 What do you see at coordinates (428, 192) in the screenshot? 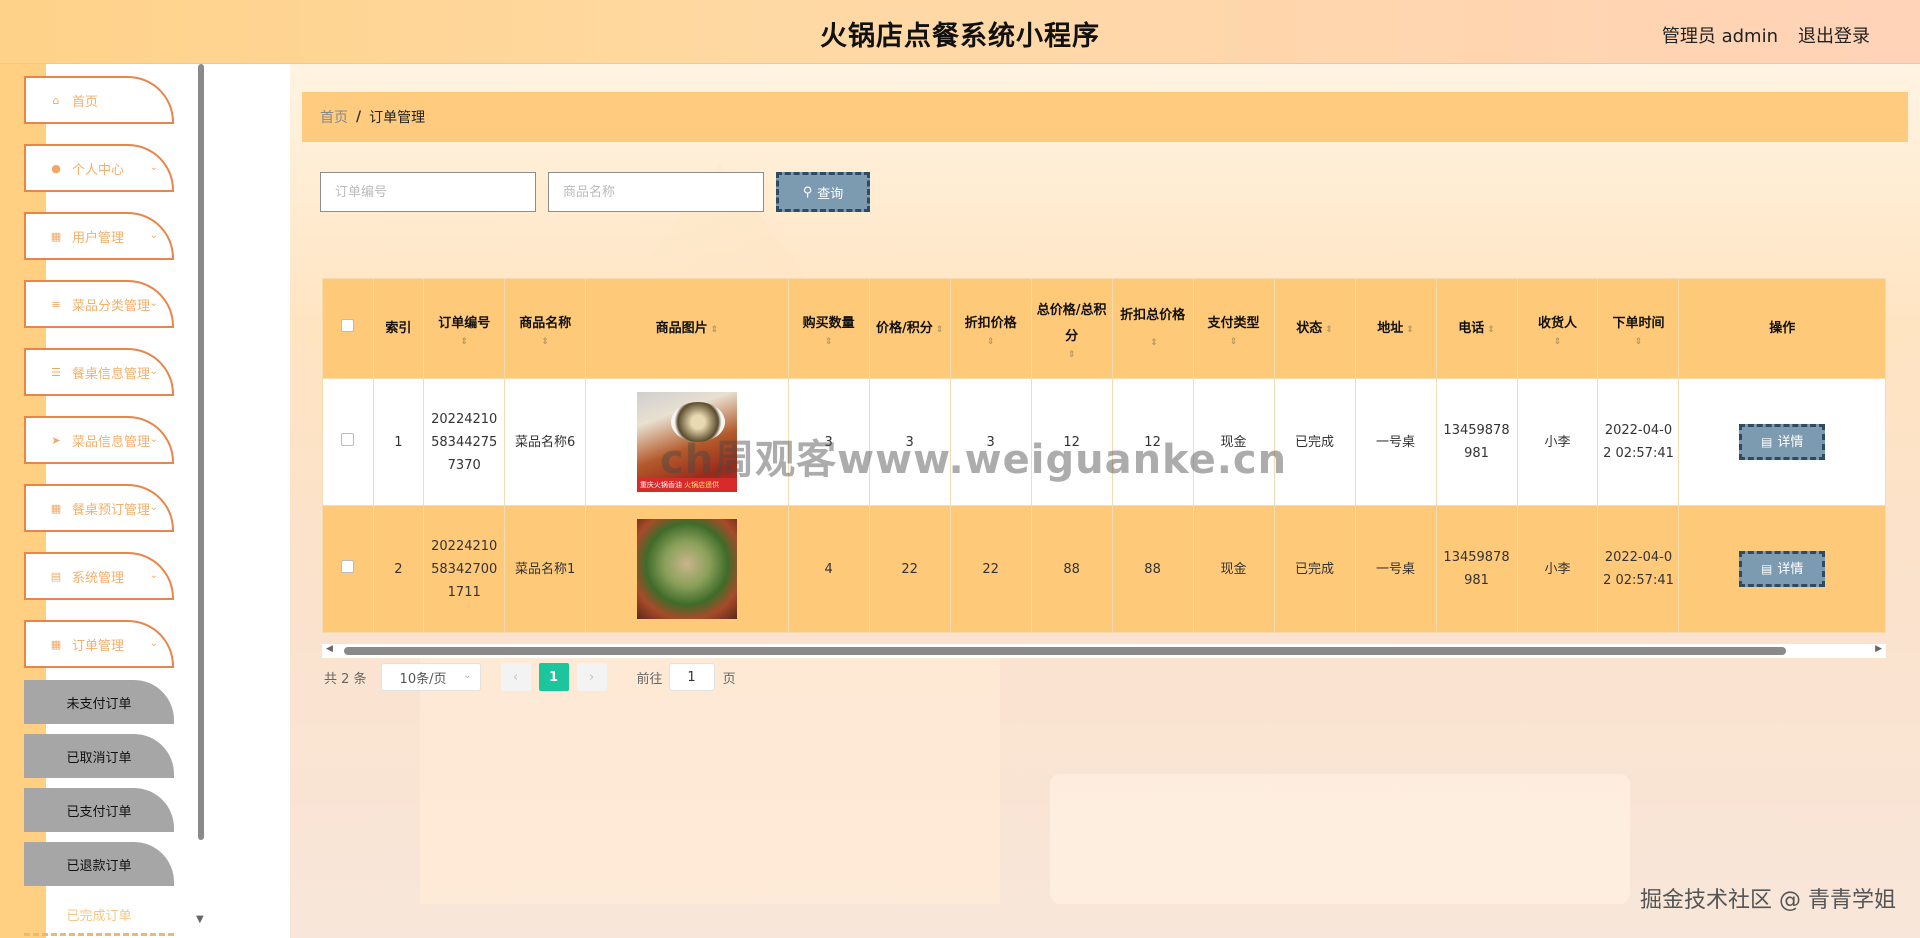
I see `order-number-input` at bounding box center [428, 192].